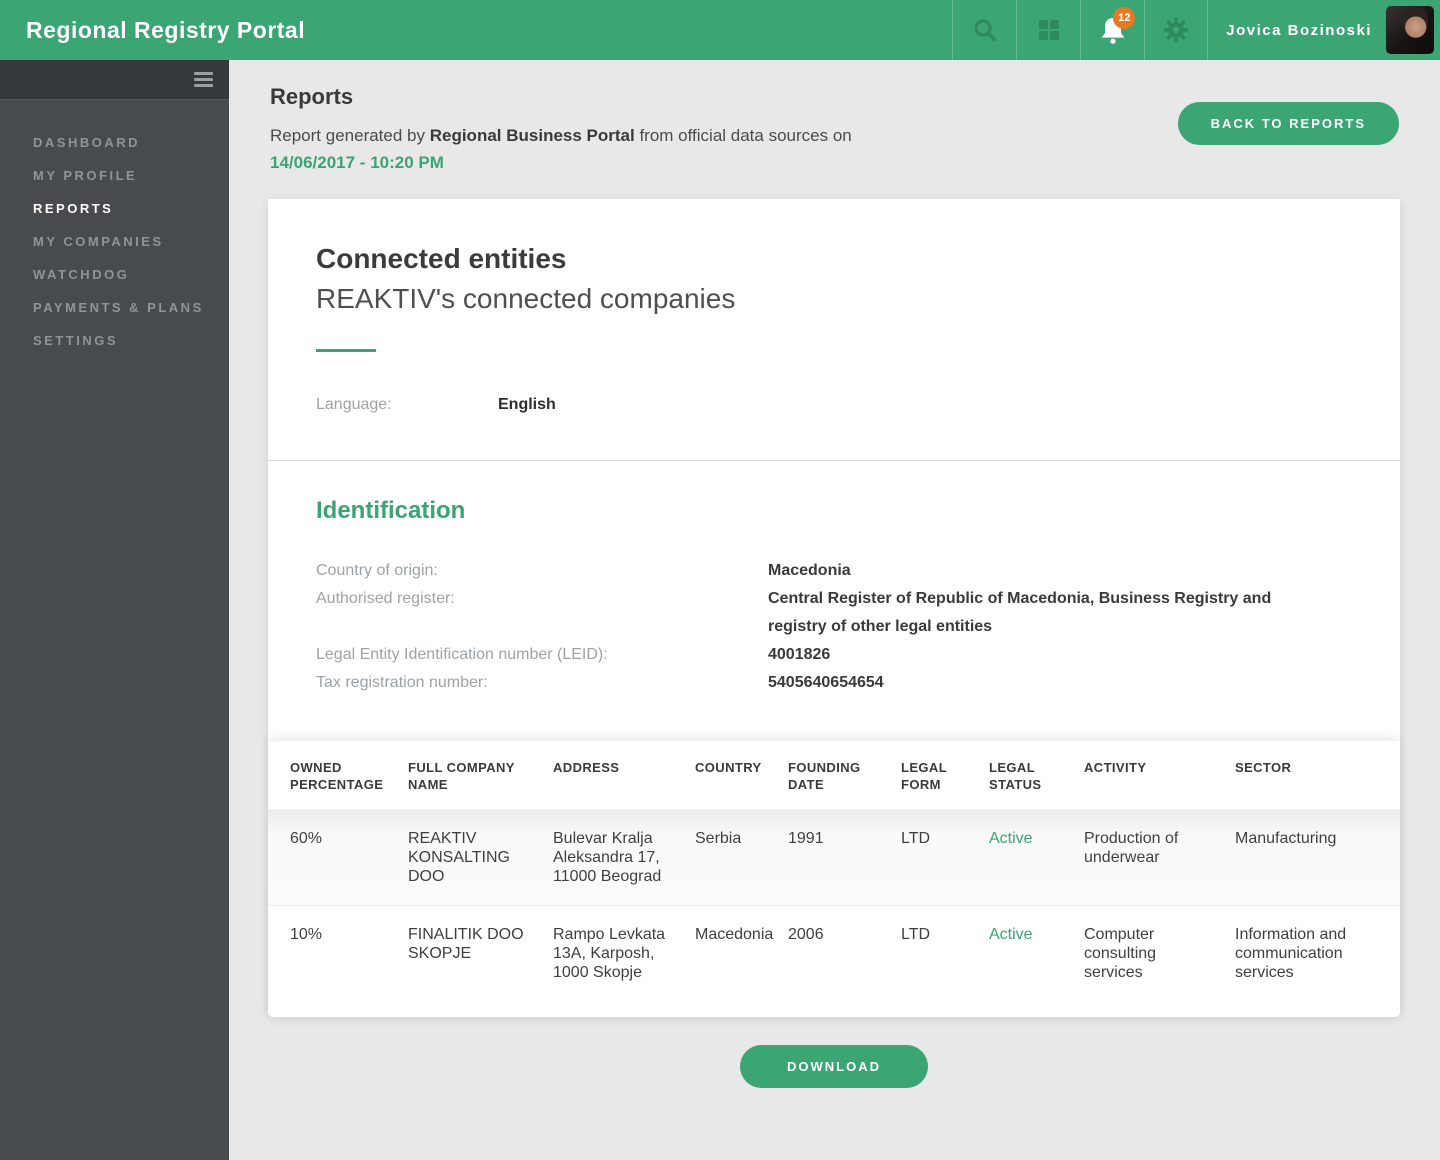  What do you see at coordinates (306, 838) in the screenshot?
I see `cell-owned-percentage: 60%` at bounding box center [306, 838].